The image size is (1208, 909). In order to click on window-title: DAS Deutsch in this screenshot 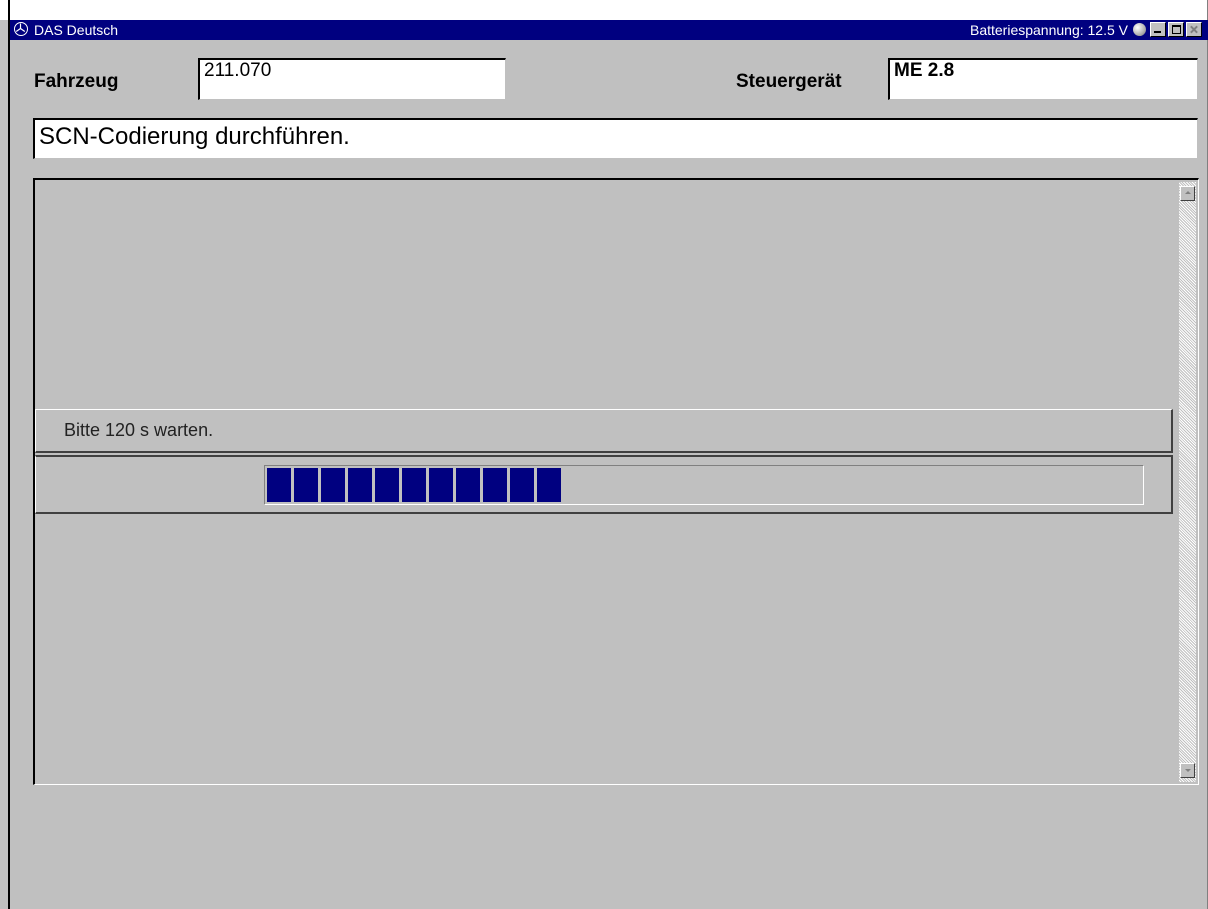, I will do `click(76, 30)`.